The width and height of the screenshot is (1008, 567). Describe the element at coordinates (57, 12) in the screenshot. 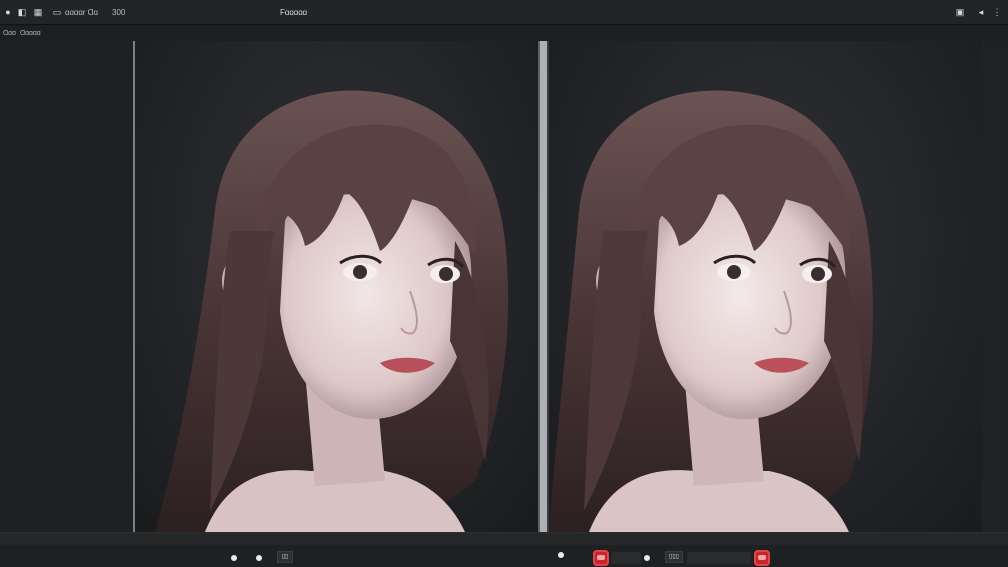

I see `frame-icon: ▭` at that location.